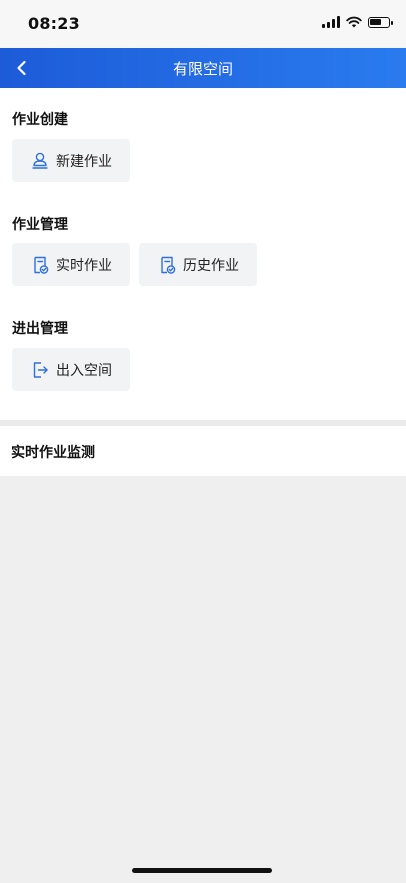  What do you see at coordinates (331, 22) in the screenshot?
I see `cellular-signal-icon` at bounding box center [331, 22].